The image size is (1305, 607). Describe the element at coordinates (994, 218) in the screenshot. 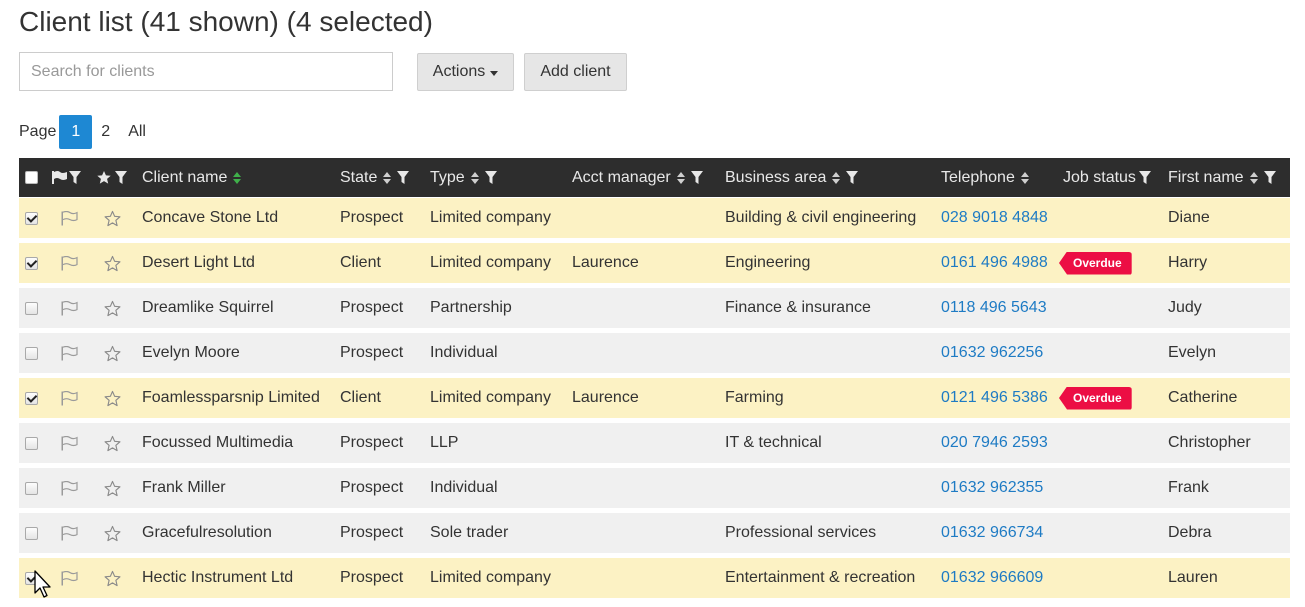

I see `telephone-link: 028 9018 4848` at that location.